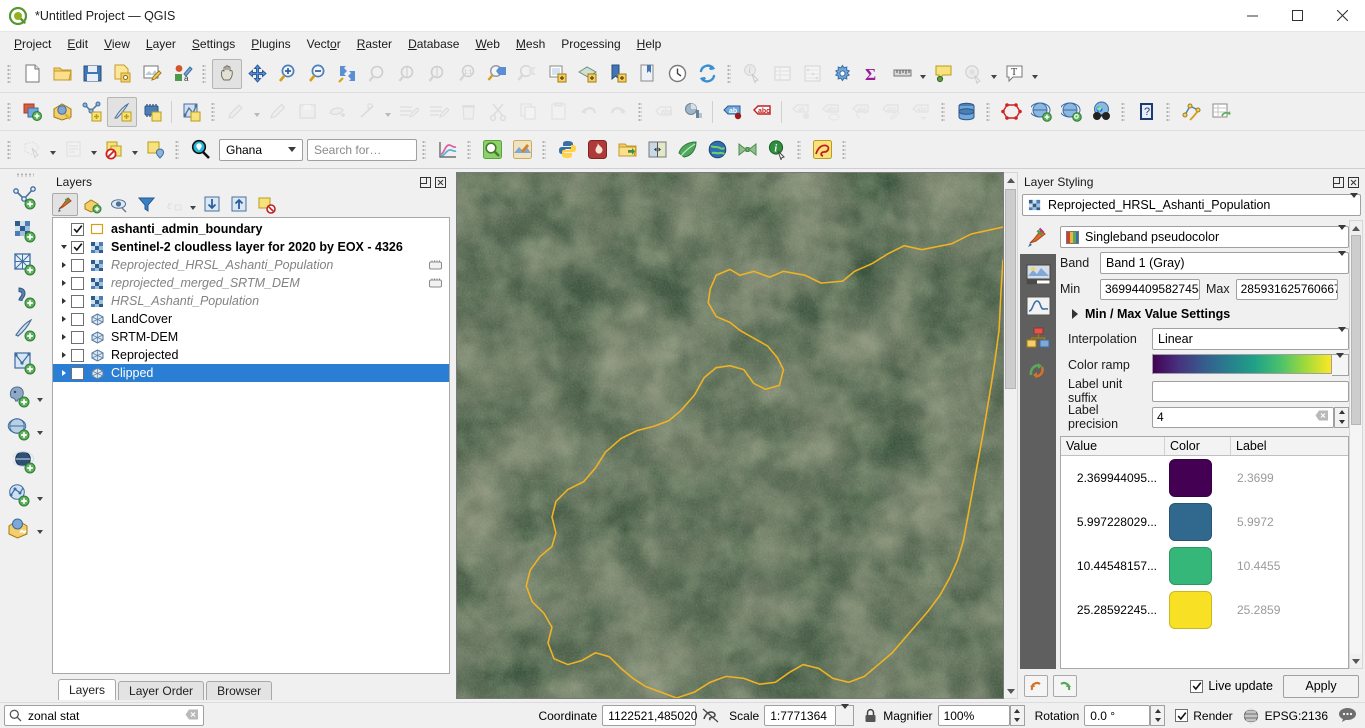 This screenshot has width=1365, height=728. What do you see at coordinates (256, 112) in the screenshot?
I see `current-edits-chevron-down-icon` at bounding box center [256, 112].